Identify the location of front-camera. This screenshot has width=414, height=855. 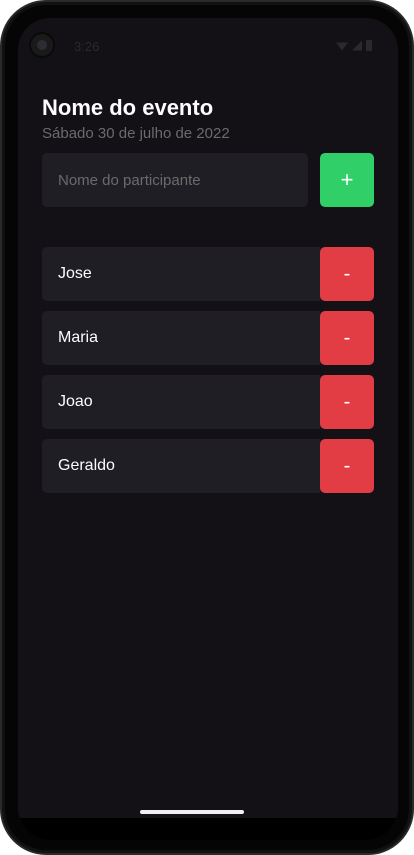
(42, 45).